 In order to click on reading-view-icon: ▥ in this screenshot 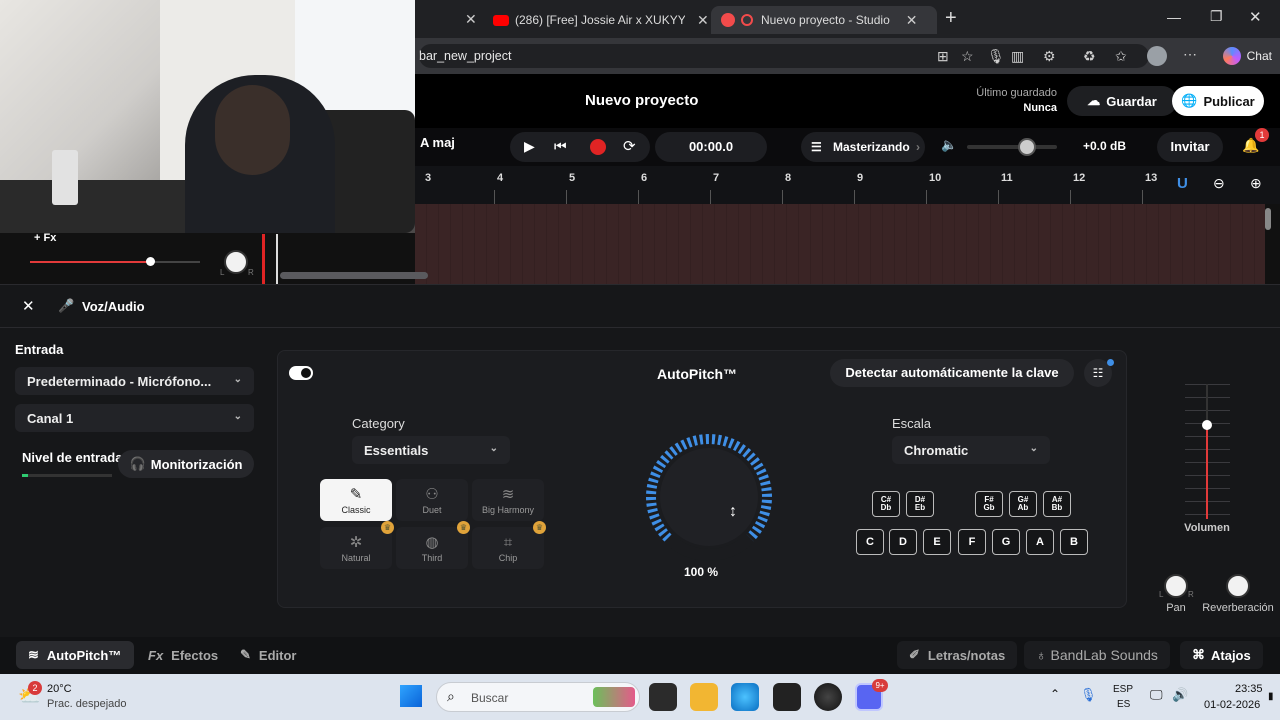, I will do `click(1017, 56)`.